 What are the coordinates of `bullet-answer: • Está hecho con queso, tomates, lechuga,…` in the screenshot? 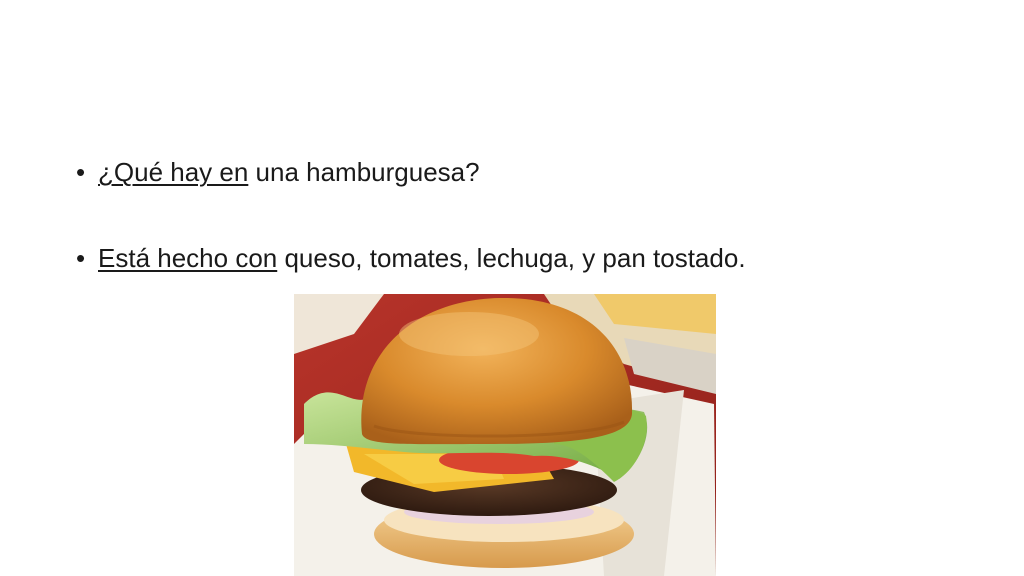 It's located at (411, 258).